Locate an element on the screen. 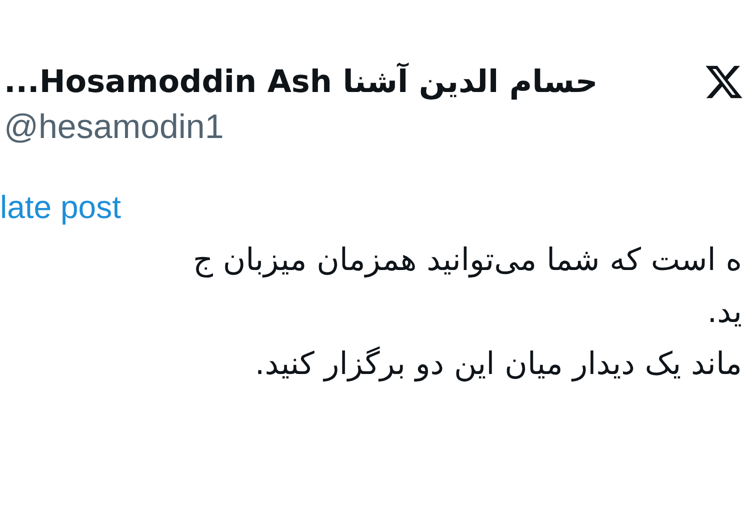 The image size is (750, 520). post-text-line: ماند یک دیدار میان این دو برگزار کنید. is located at coordinates (498, 364).